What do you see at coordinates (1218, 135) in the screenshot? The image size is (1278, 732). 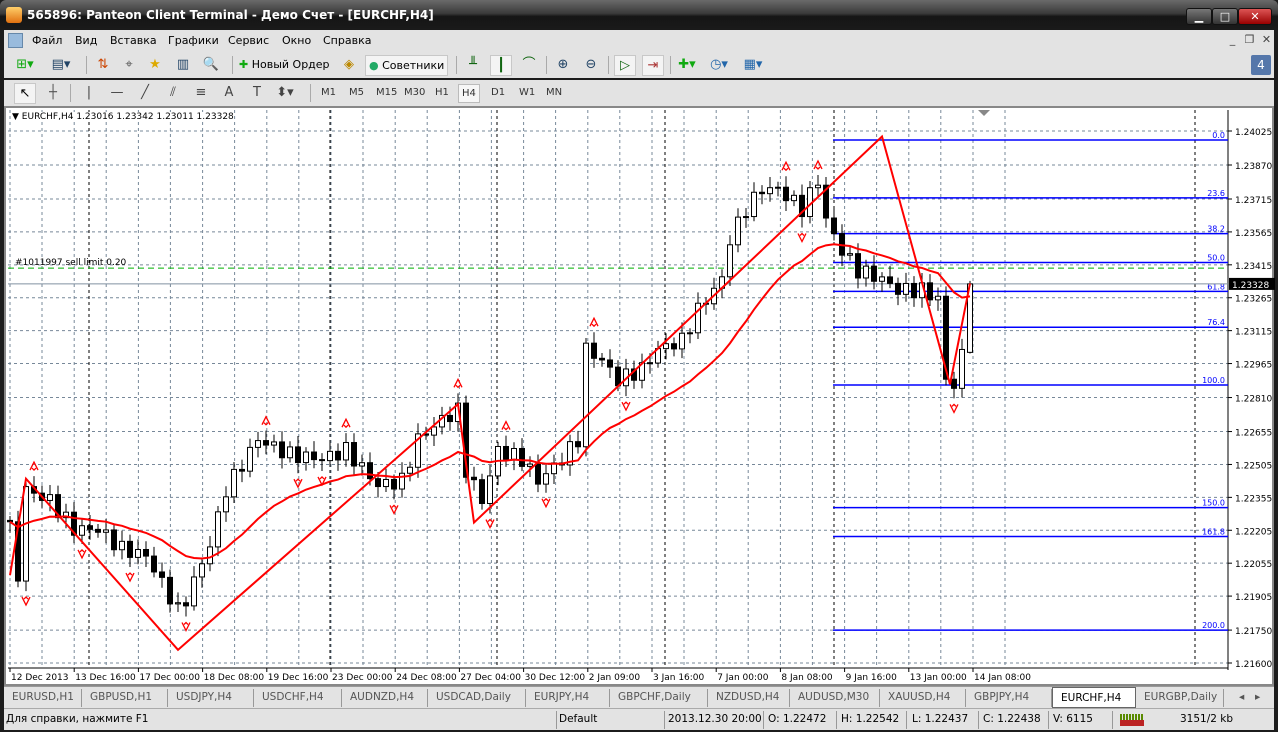 I see `fibo-level-label: 0.0` at bounding box center [1218, 135].